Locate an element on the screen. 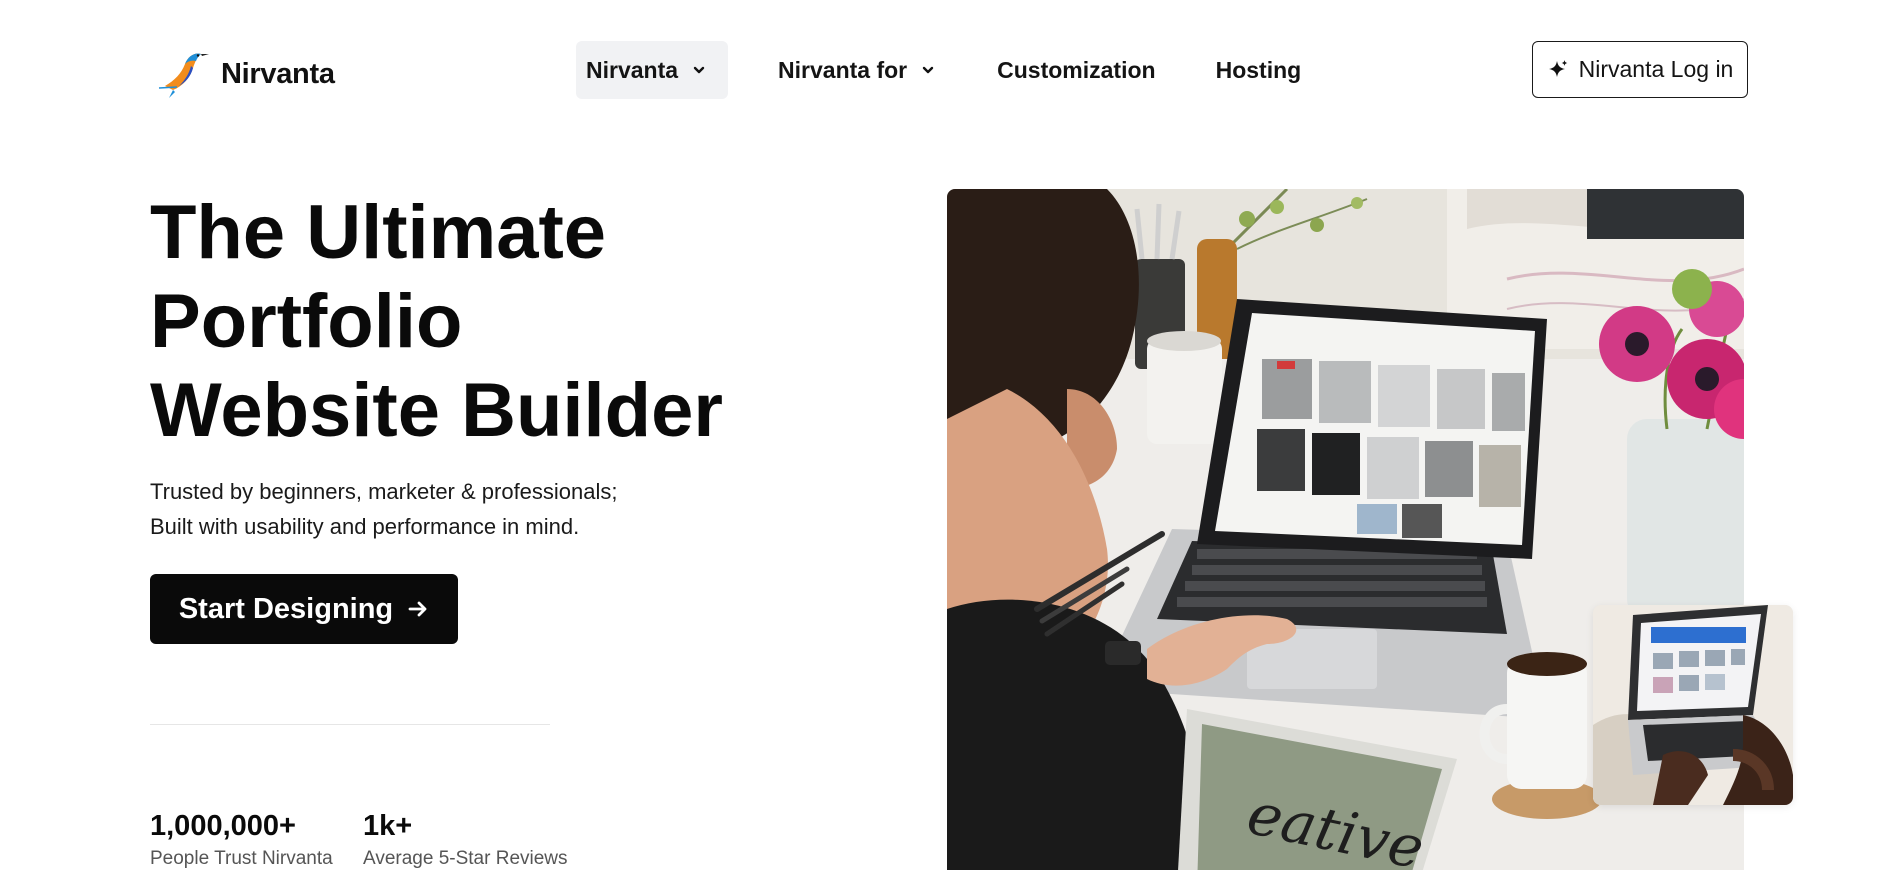 The image size is (1894, 870). stat-label: People Trust Nirvanta is located at coordinates (241, 858).